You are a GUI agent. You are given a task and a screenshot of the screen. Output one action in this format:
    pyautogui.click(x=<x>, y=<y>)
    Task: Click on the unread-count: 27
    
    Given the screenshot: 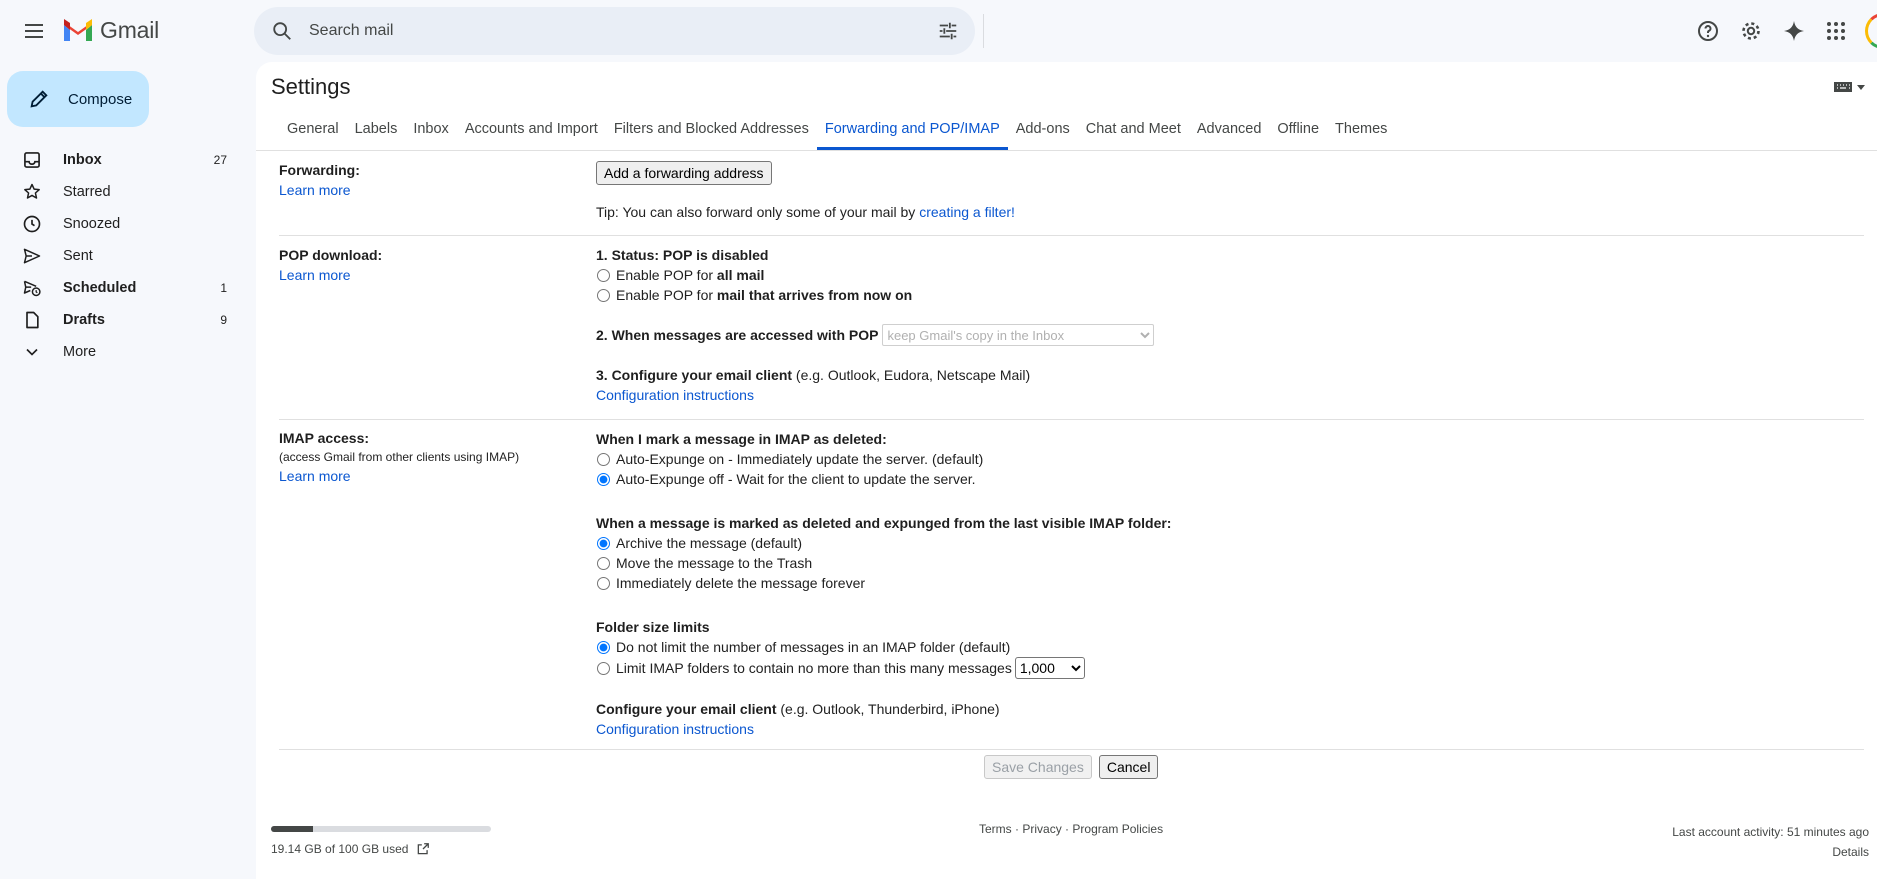 What is the action you would take?
    pyautogui.click(x=220, y=160)
    